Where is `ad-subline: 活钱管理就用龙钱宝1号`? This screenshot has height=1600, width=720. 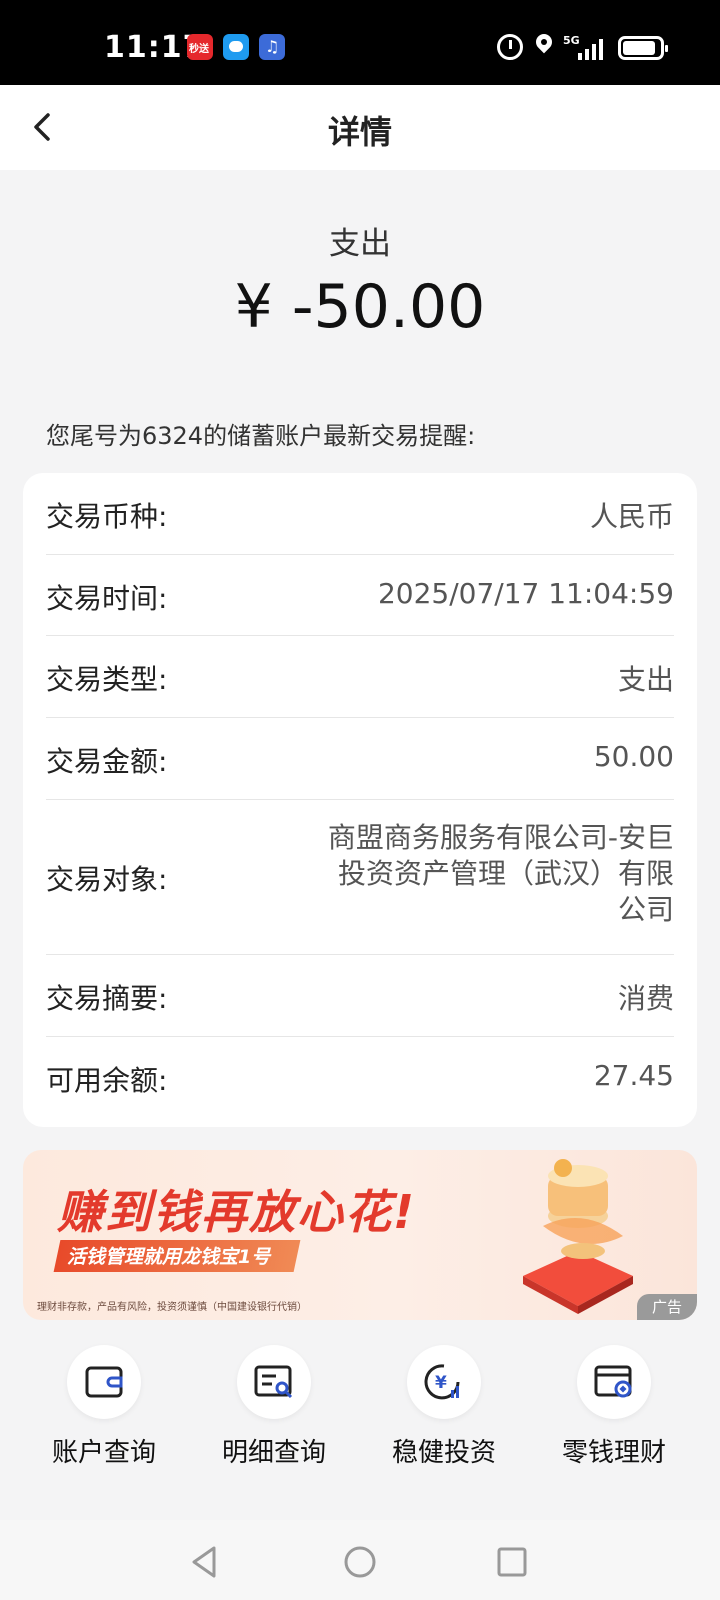 ad-subline: 活钱管理就用龙钱宝1号 is located at coordinates (169, 1257).